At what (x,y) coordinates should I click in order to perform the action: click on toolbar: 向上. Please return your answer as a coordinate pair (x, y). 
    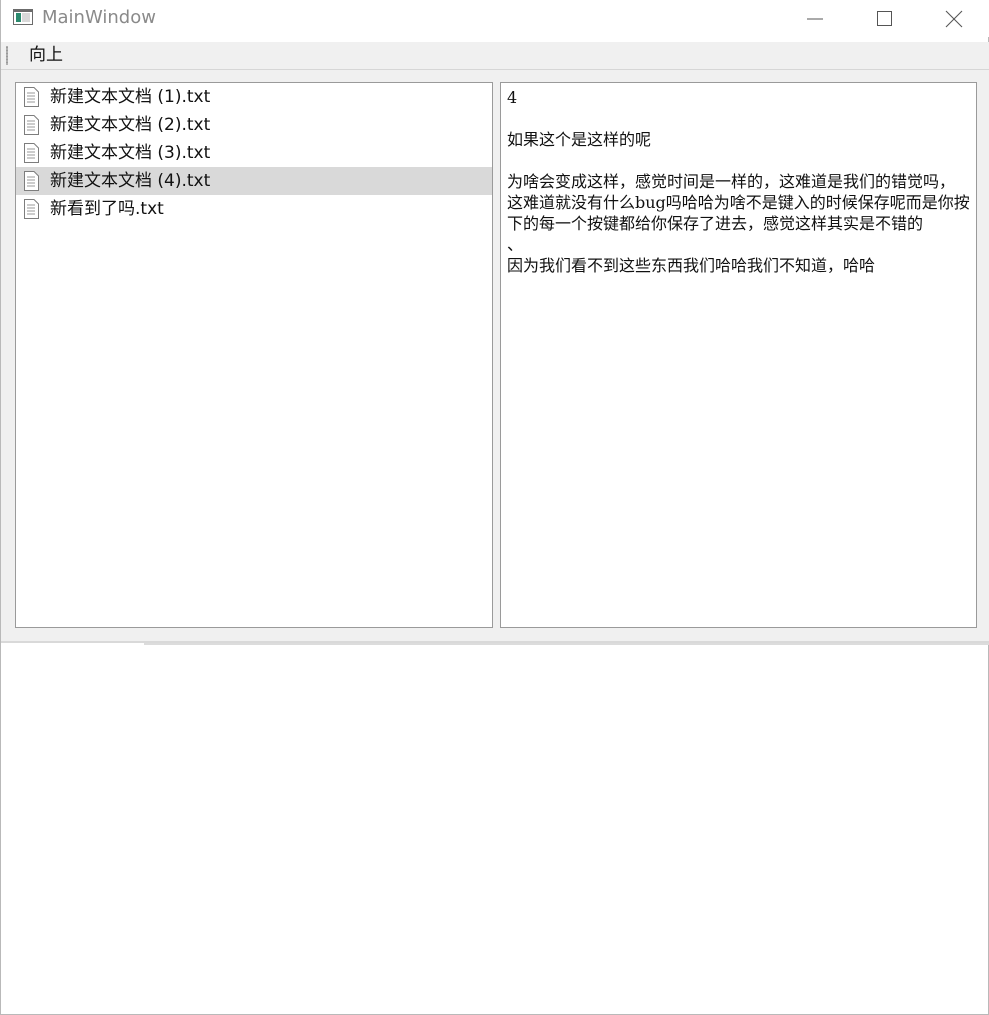
    Looking at the image, I should click on (495, 56).